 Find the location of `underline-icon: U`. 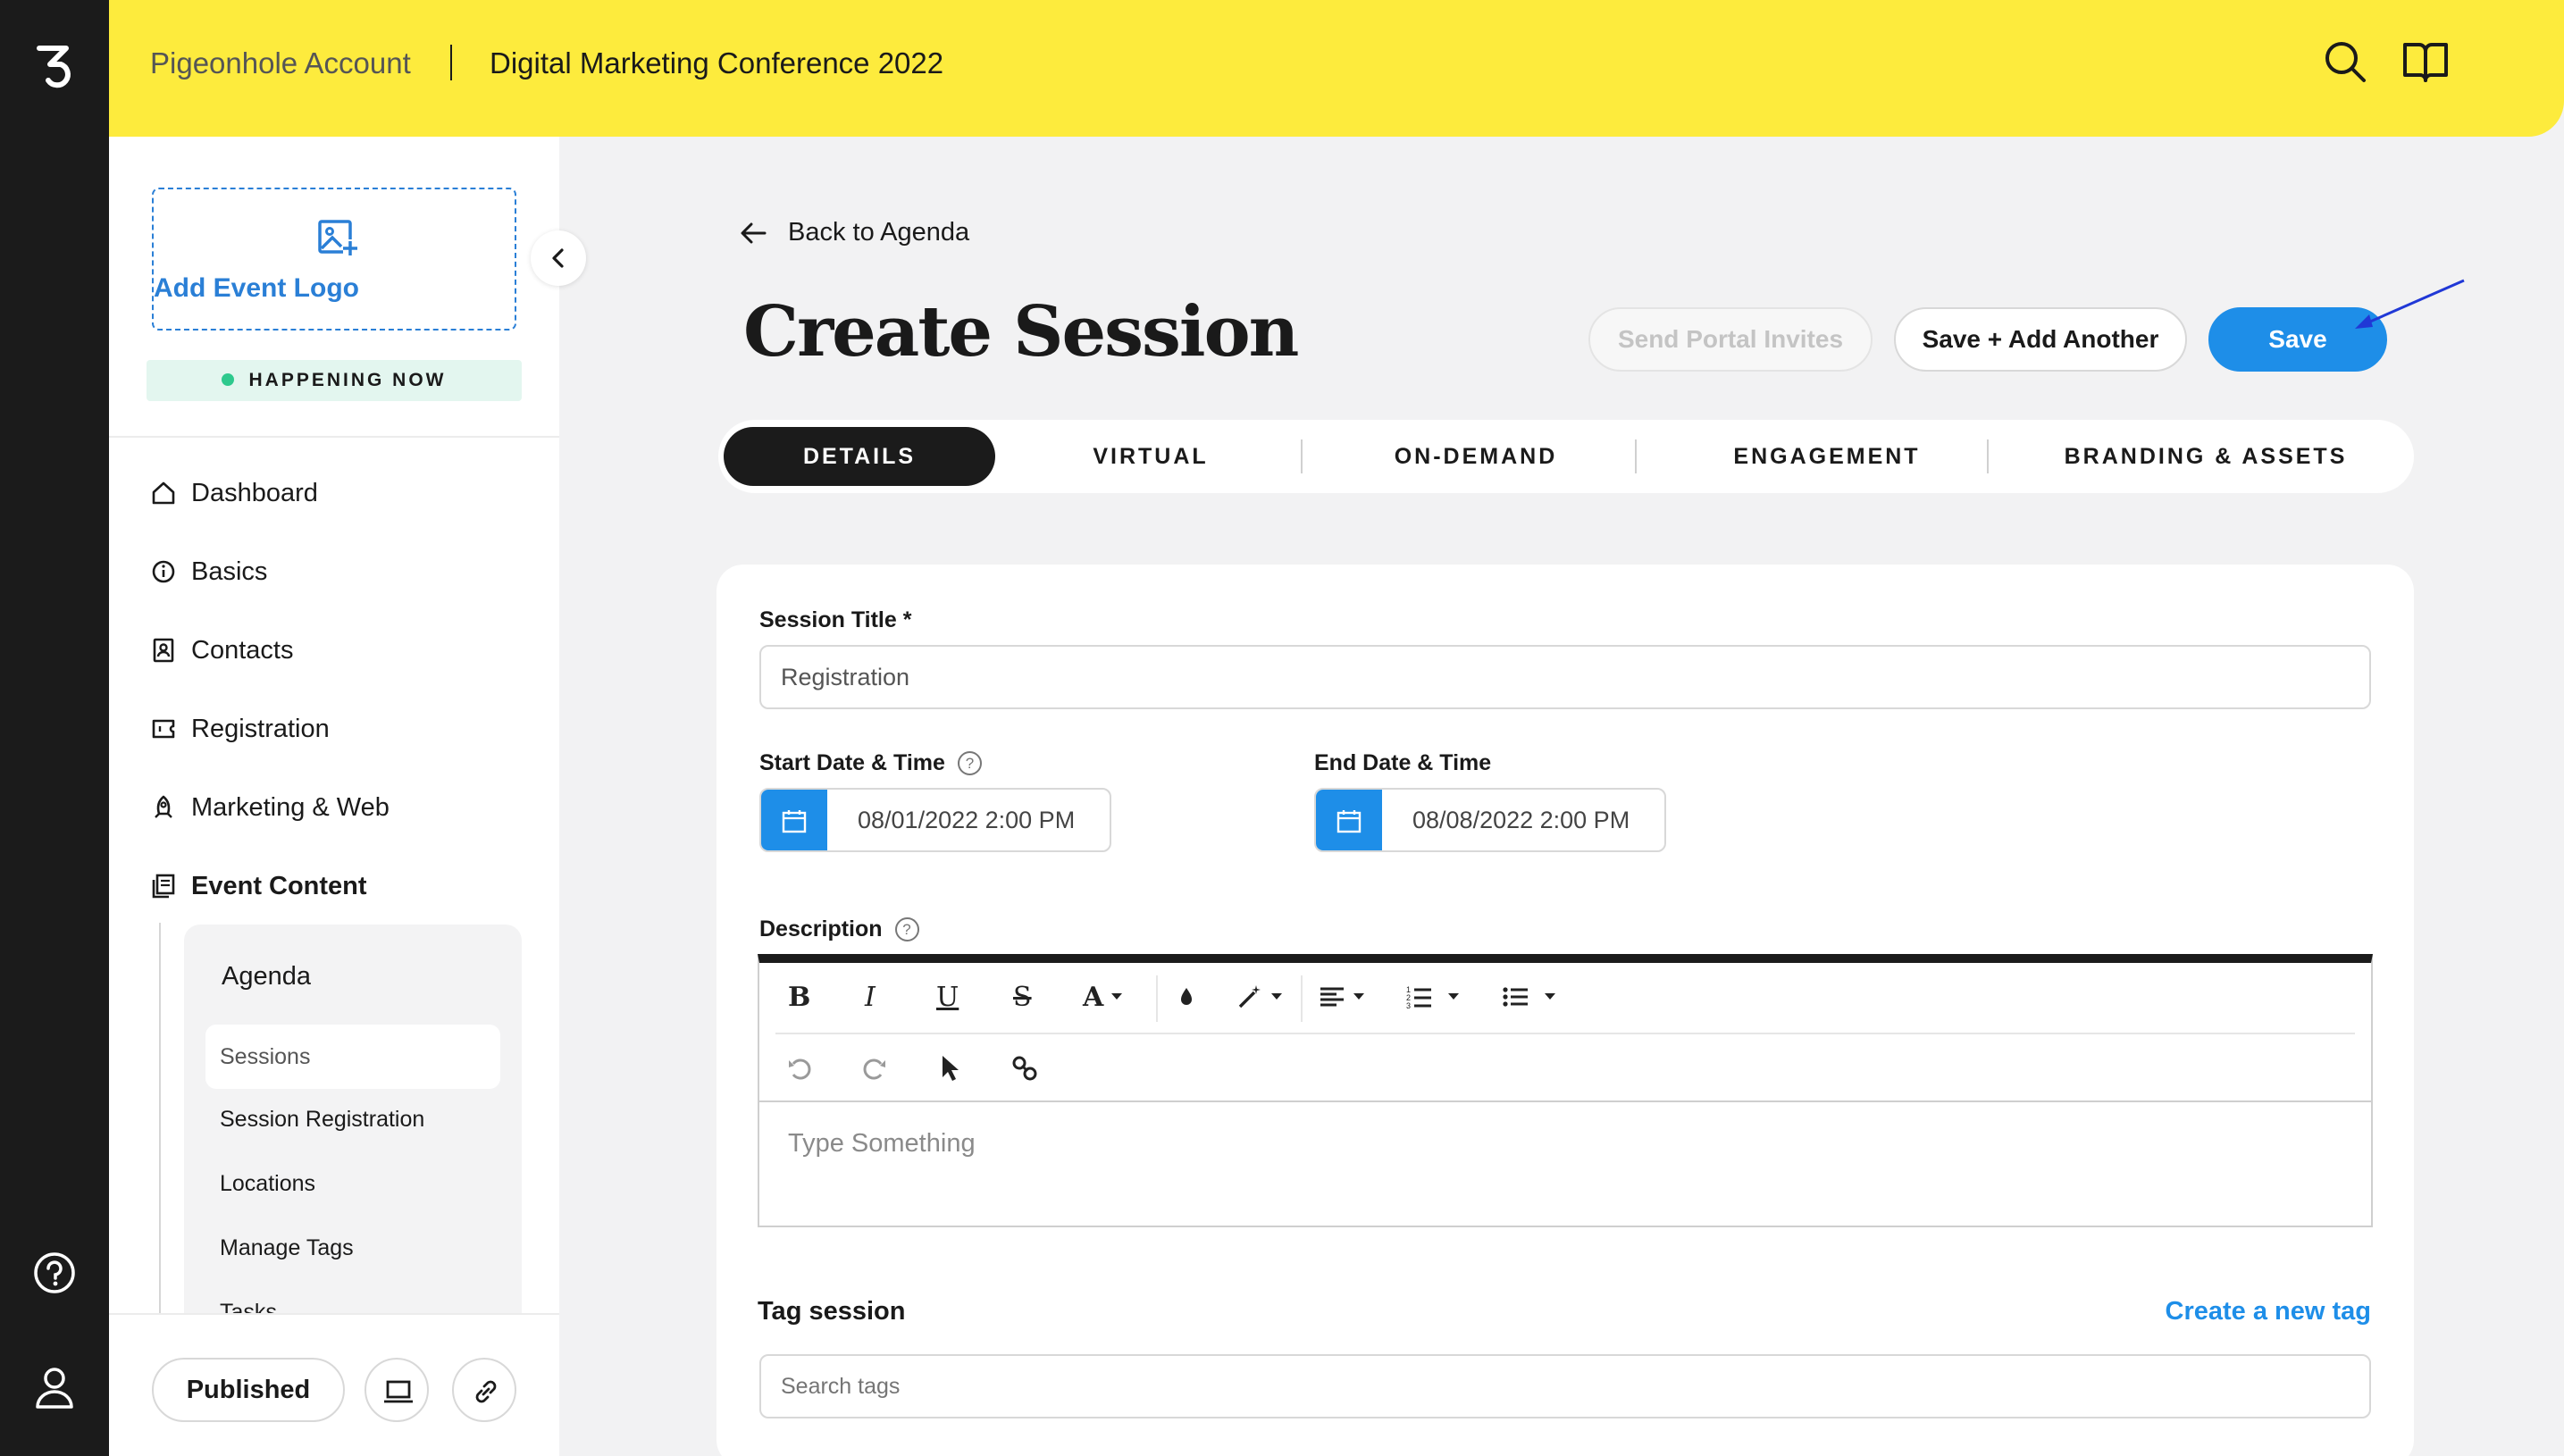

underline-icon: U is located at coordinates (947, 997).